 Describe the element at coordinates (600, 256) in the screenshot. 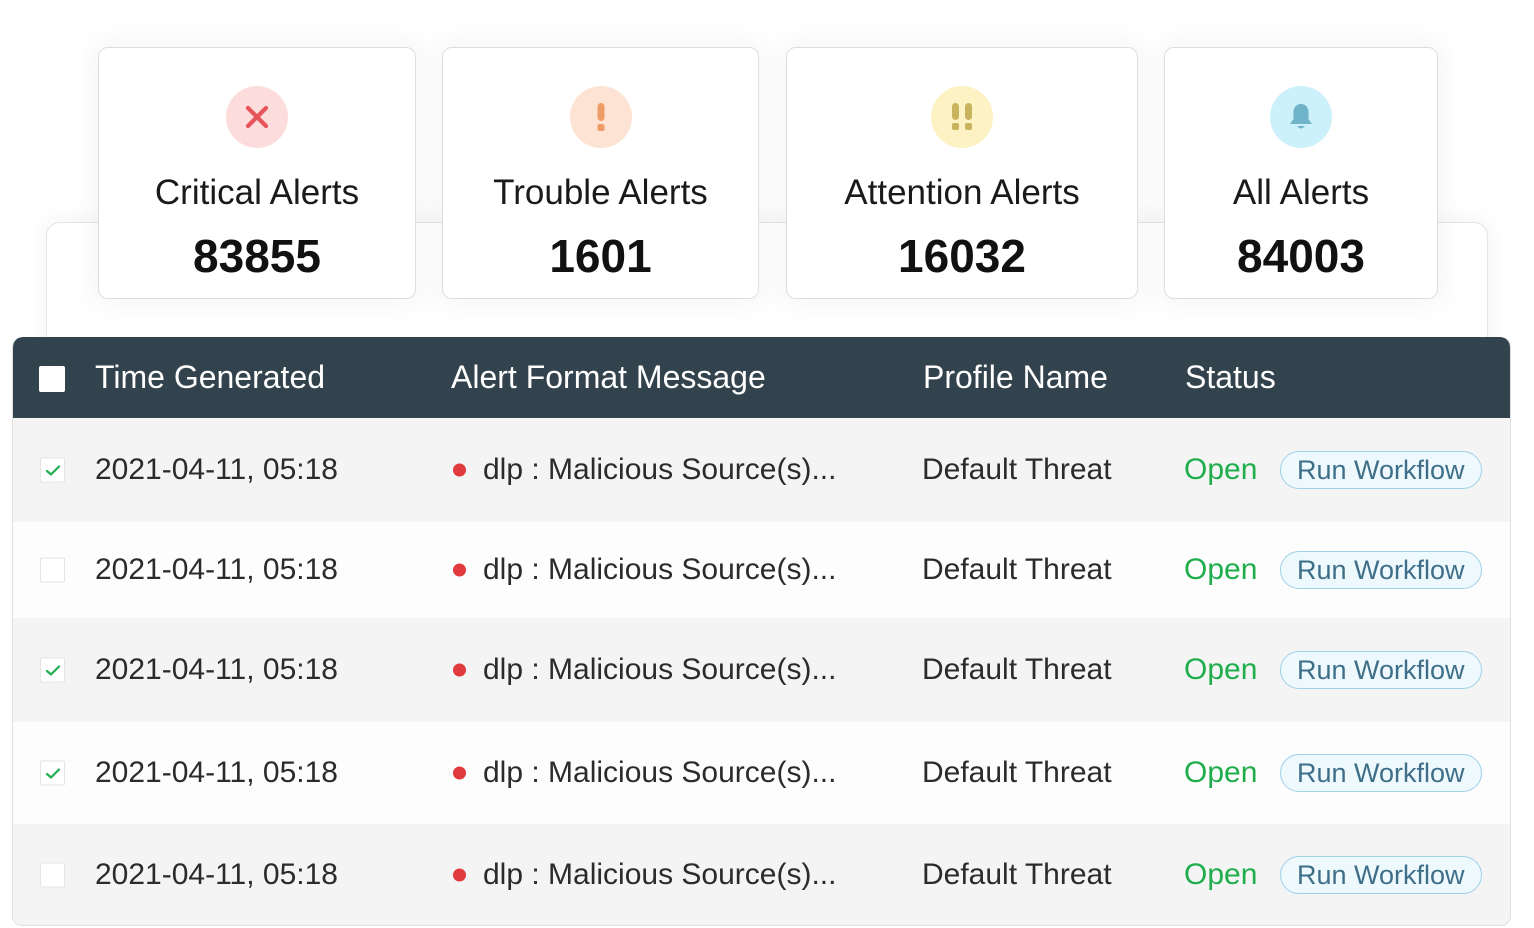

I see `card-value: 1601` at that location.